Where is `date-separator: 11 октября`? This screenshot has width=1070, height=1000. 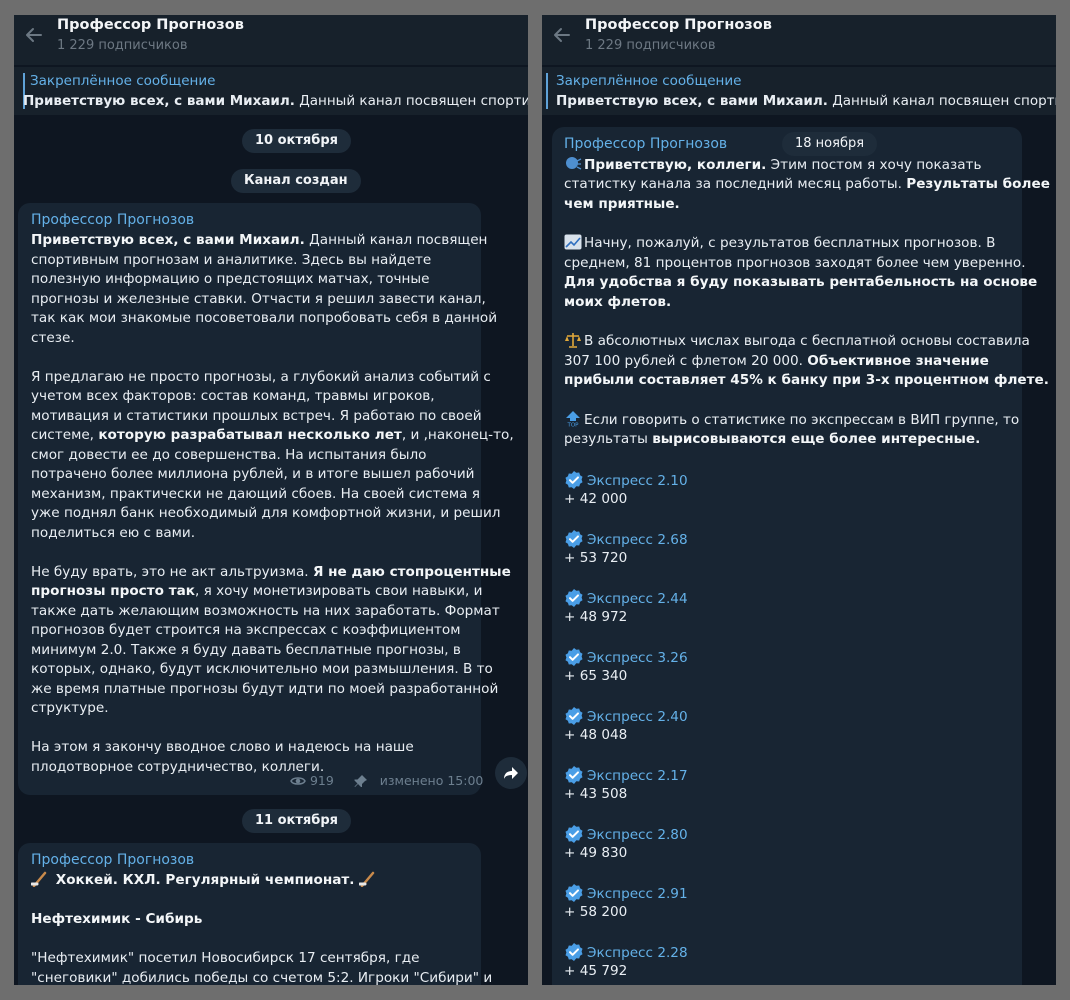 date-separator: 11 октября is located at coordinates (296, 821).